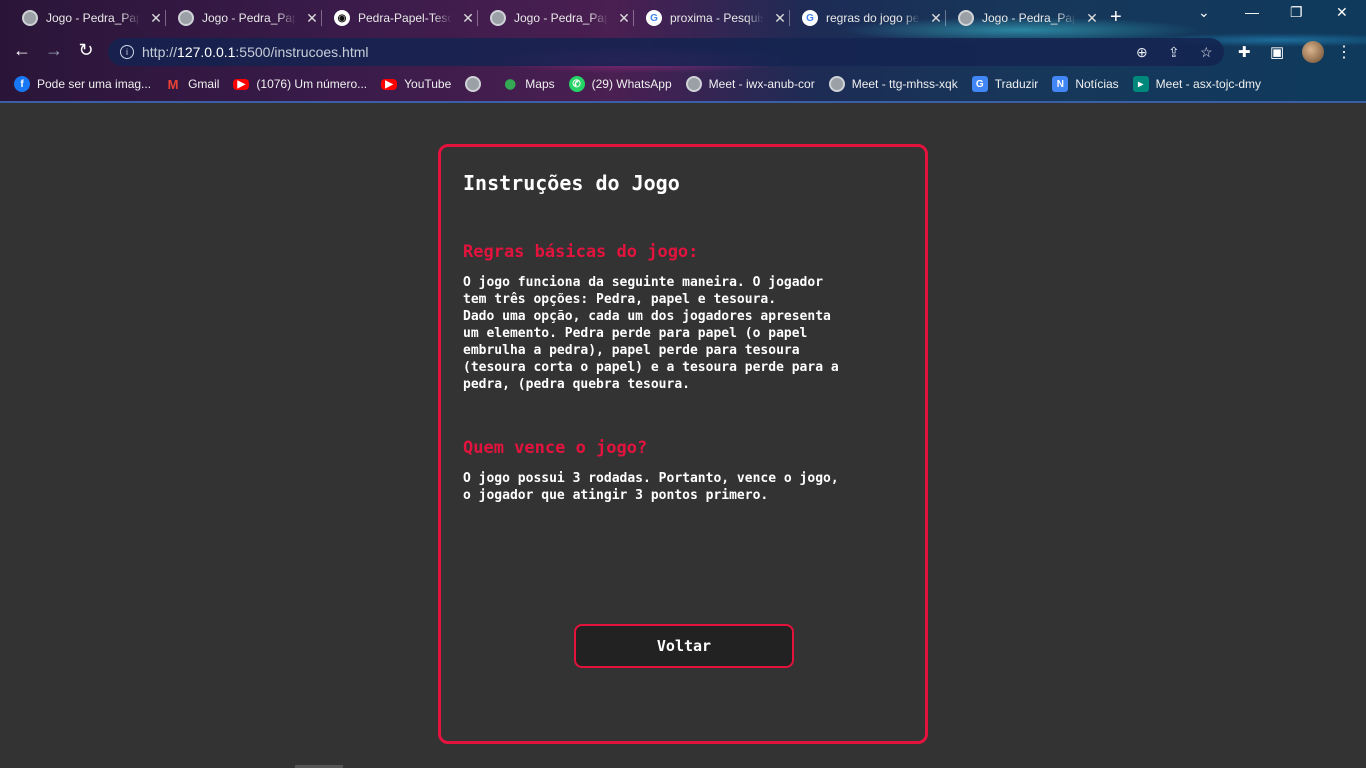  What do you see at coordinates (581, 252) in the screenshot?
I see `rules-heading: Regras básicas do jogo:` at bounding box center [581, 252].